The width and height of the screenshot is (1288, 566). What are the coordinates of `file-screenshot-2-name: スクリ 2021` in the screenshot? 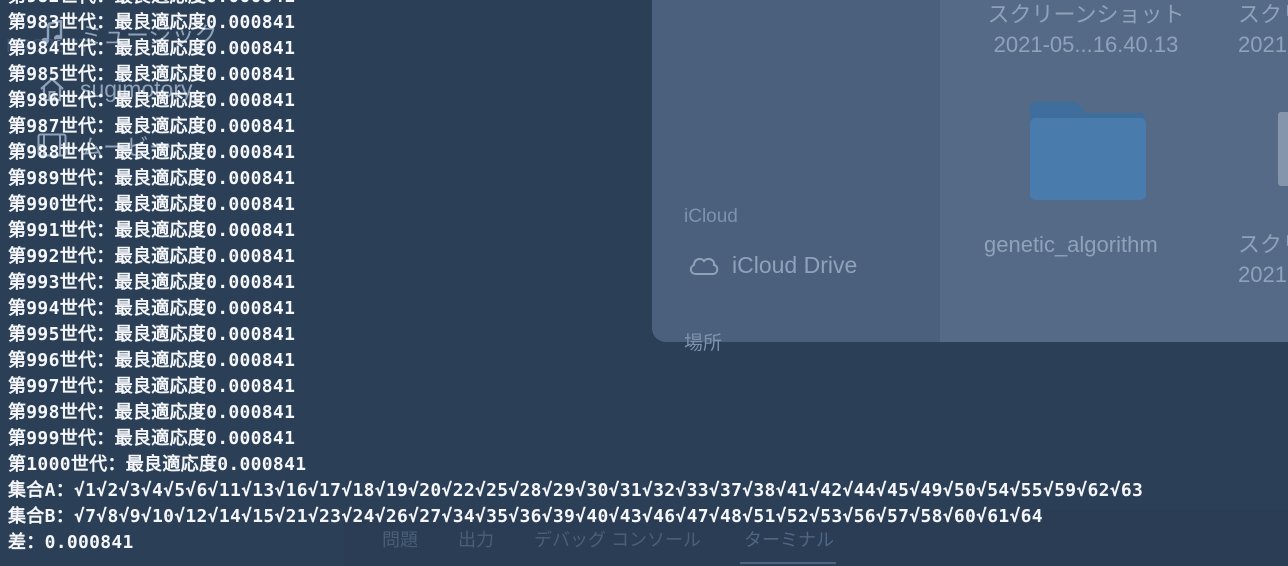 It's located at (1263, 30).